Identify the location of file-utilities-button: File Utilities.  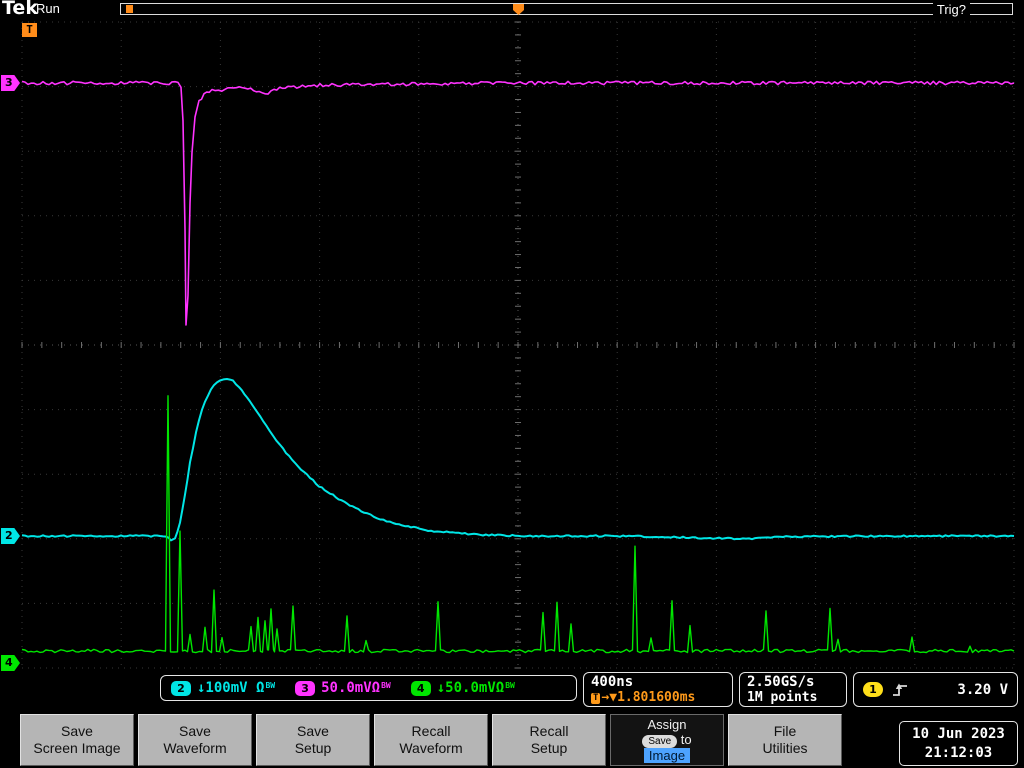
(785, 740).